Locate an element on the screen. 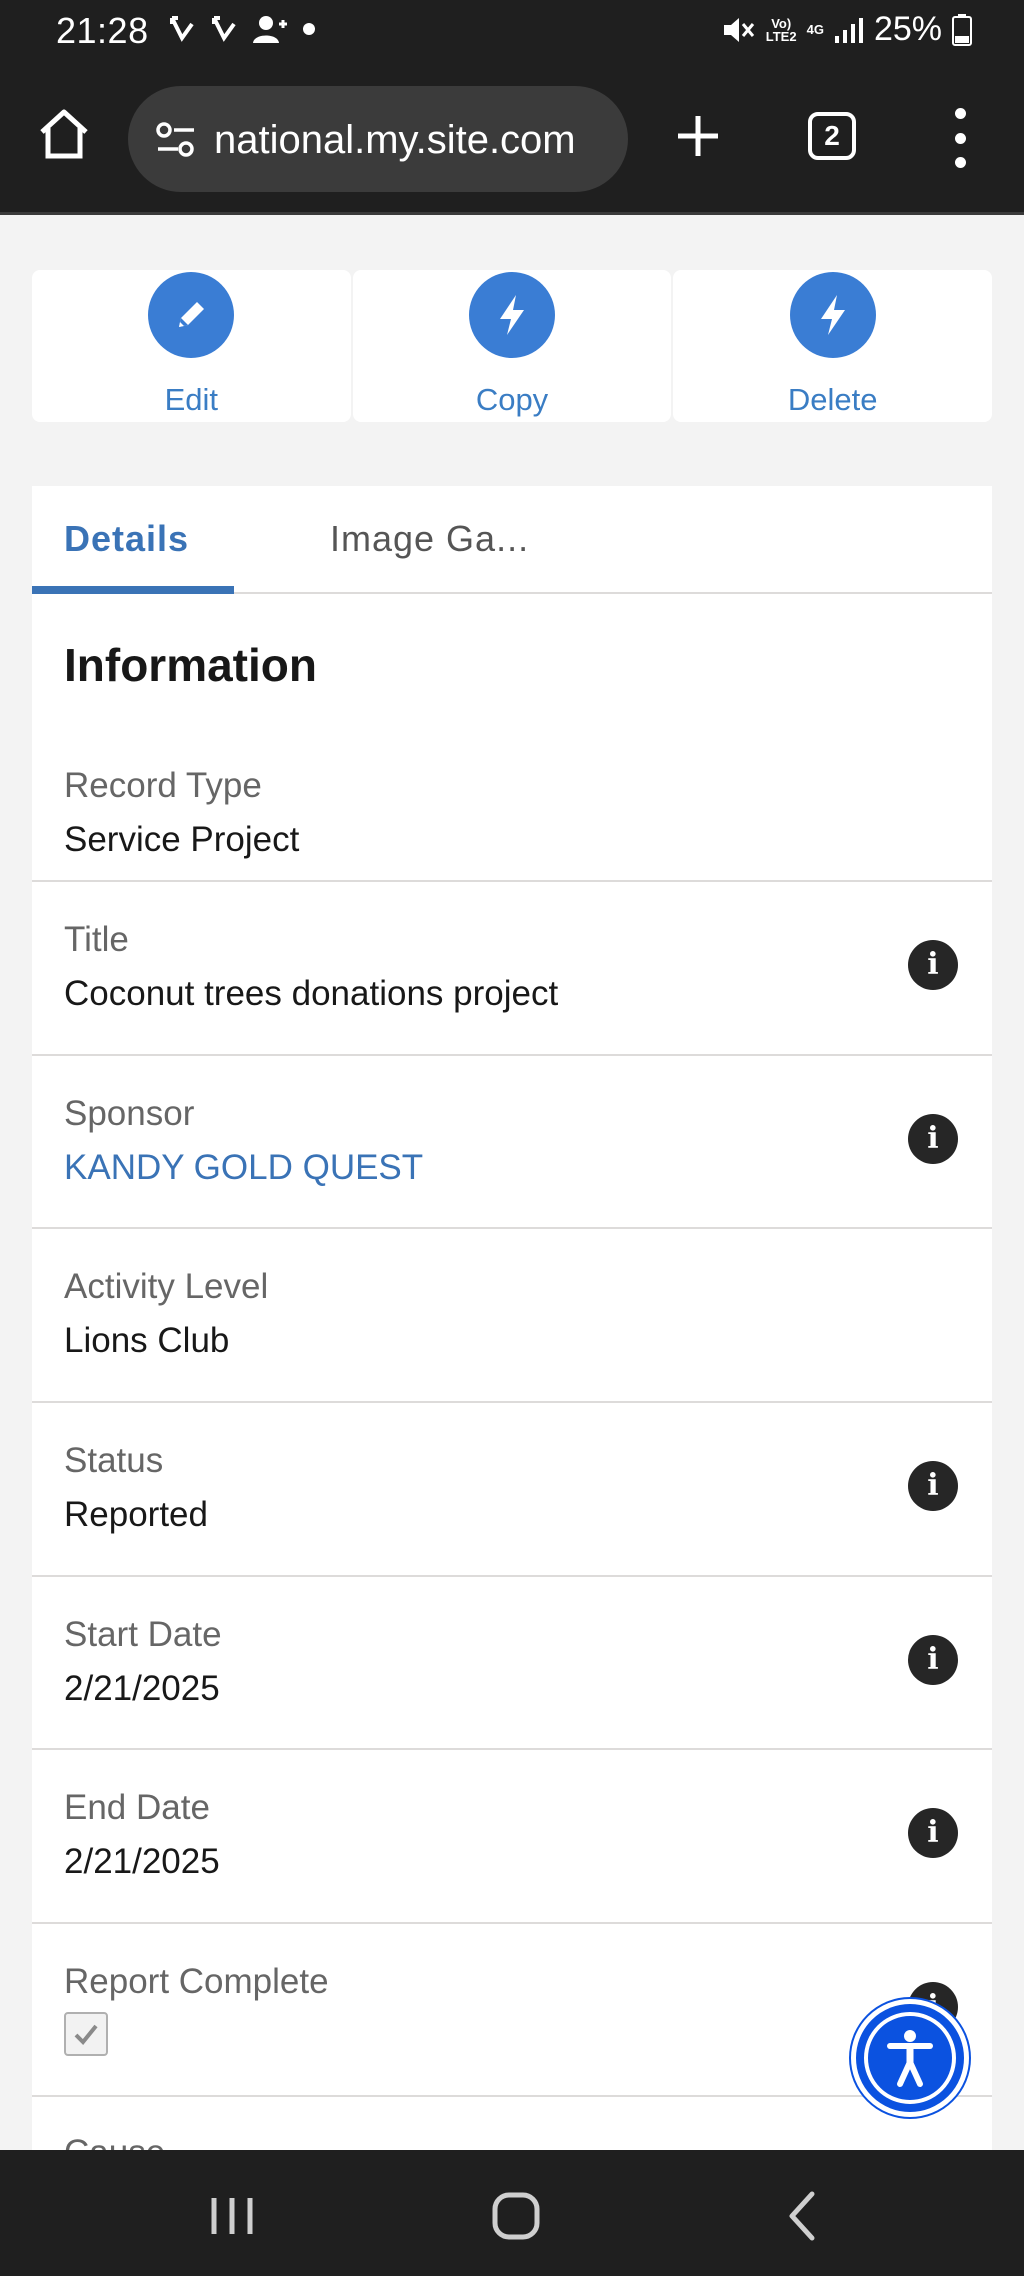 The width and height of the screenshot is (1024, 2276). status-bar: 21:28 Vo) LTE2 4G 25% is located at coordinates (512, 33).